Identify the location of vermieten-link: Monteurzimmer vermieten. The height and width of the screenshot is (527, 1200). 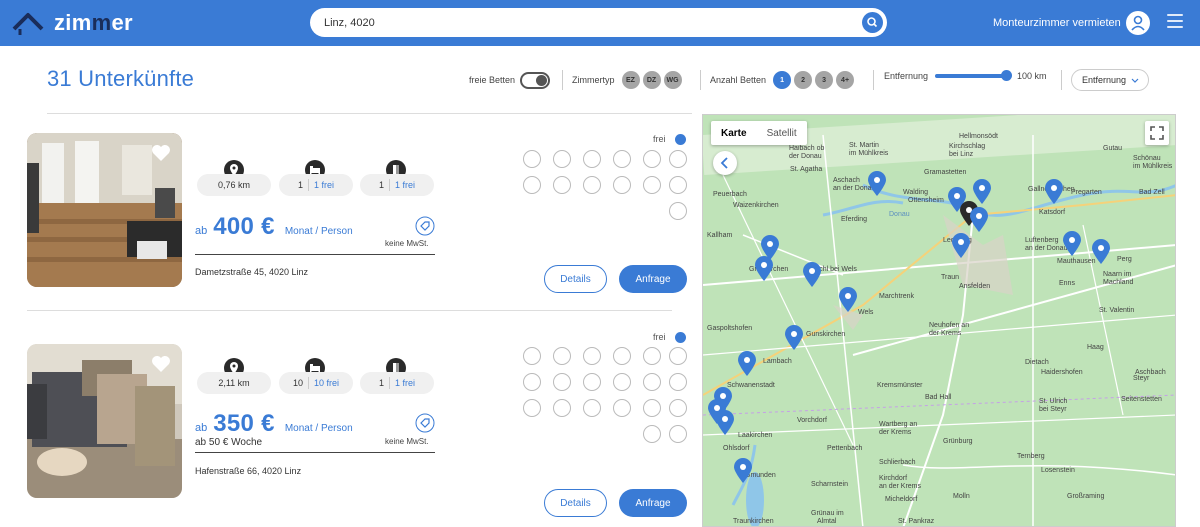
(1057, 23).